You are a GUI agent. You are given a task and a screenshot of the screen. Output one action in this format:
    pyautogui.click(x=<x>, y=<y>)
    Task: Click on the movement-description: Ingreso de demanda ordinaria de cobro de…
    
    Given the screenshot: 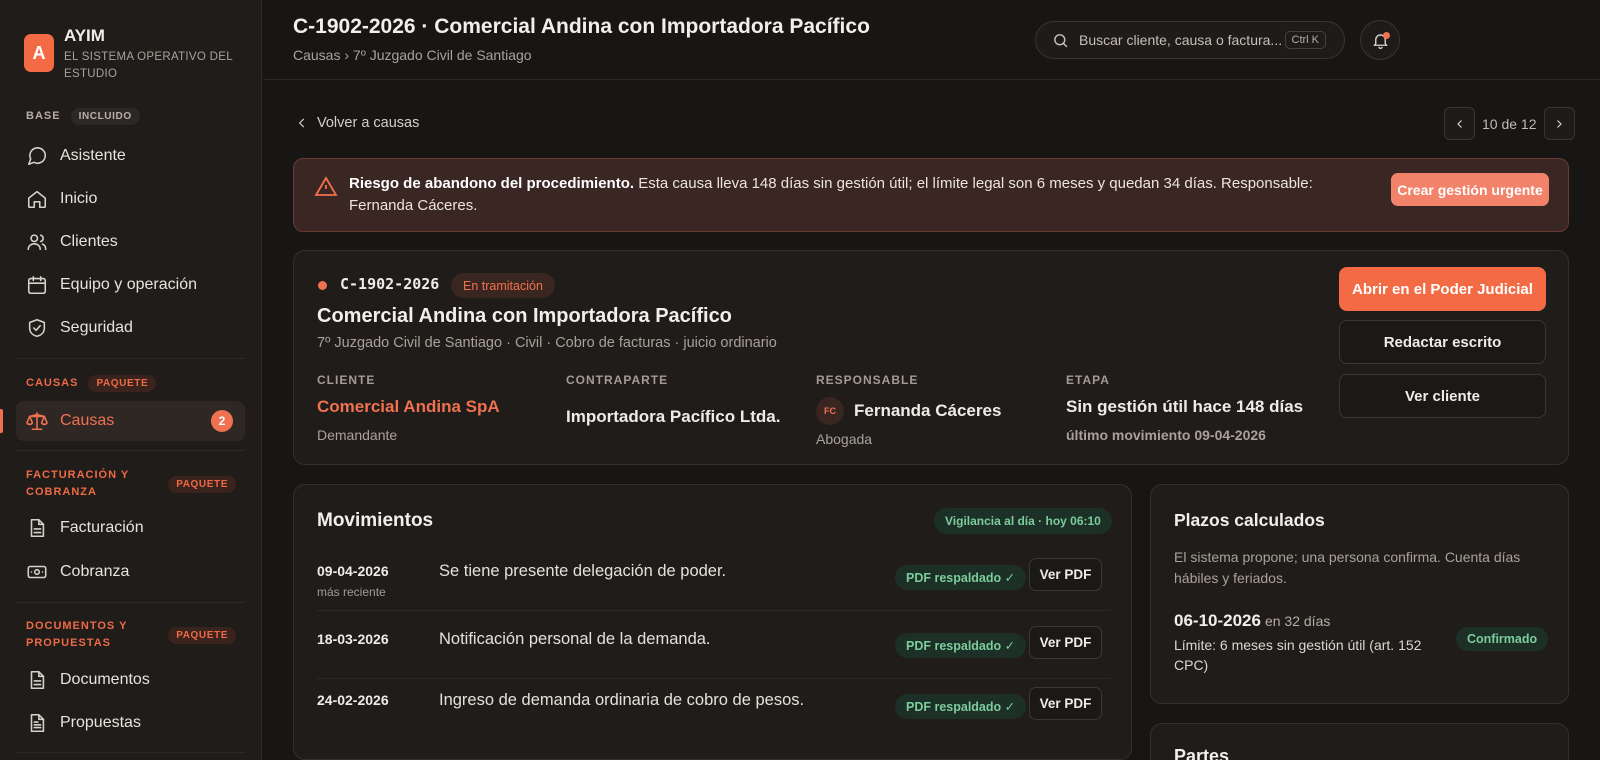 What is the action you would take?
    pyautogui.click(x=622, y=700)
    